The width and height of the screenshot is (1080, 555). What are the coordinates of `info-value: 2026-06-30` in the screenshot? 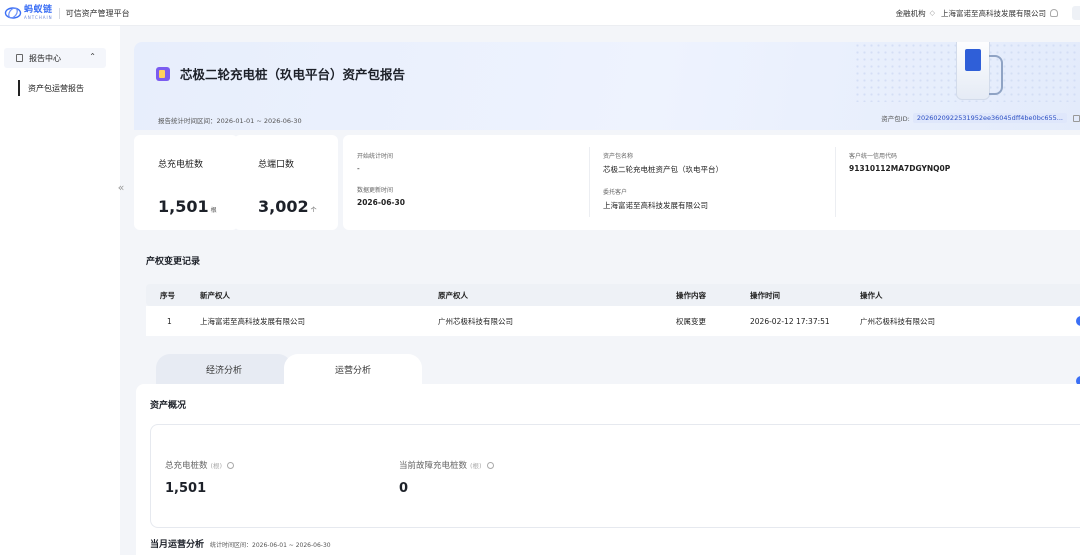 It's located at (381, 202).